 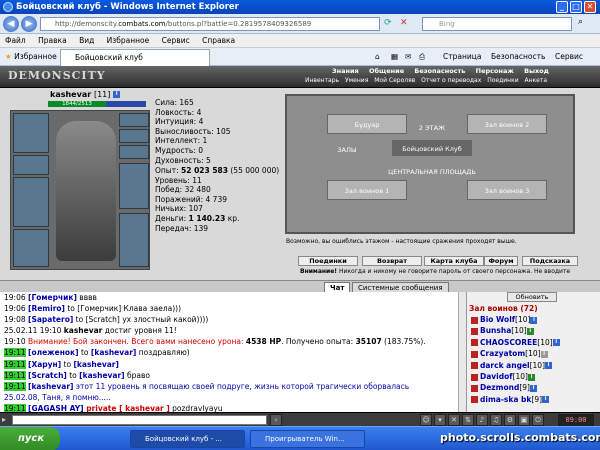 What do you see at coordinates (454, 261) in the screenshot?
I see `club-map-button: Карта клуба` at bounding box center [454, 261].